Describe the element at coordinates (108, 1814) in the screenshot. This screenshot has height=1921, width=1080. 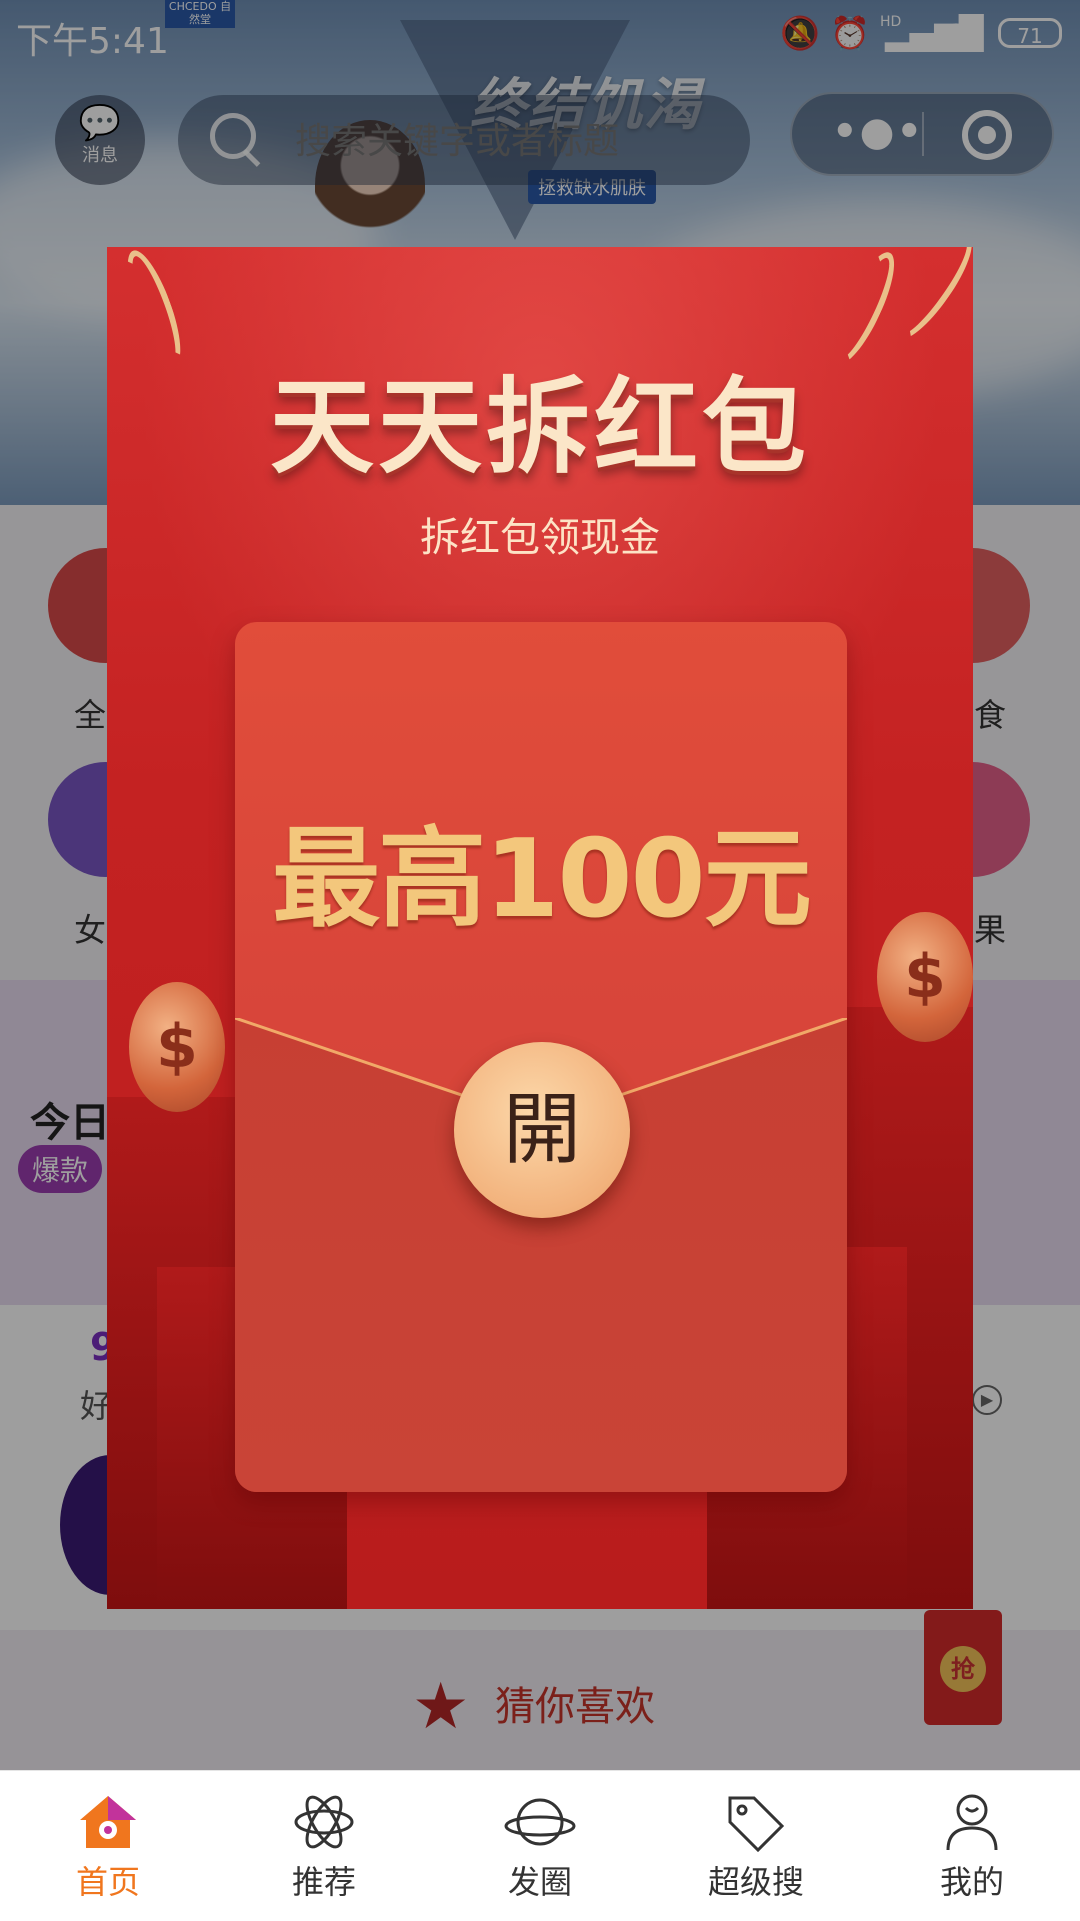
I see `home-icon` at that location.